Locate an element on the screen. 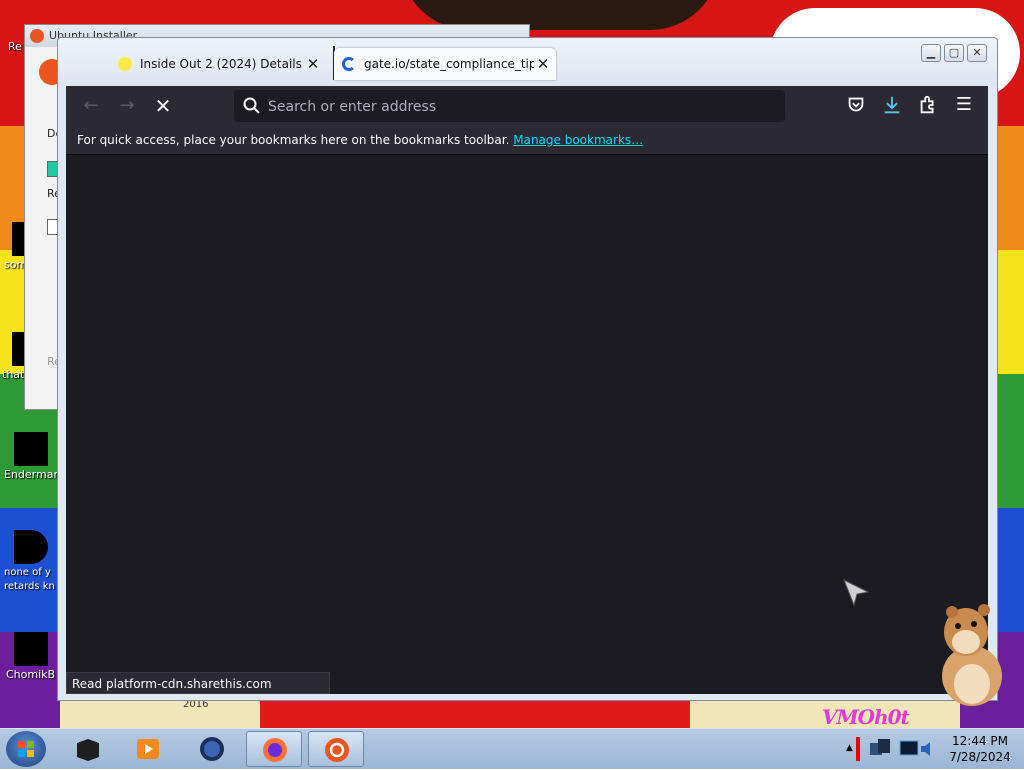  clock-date: 7/28/2024 is located at coordinates (980, 757).